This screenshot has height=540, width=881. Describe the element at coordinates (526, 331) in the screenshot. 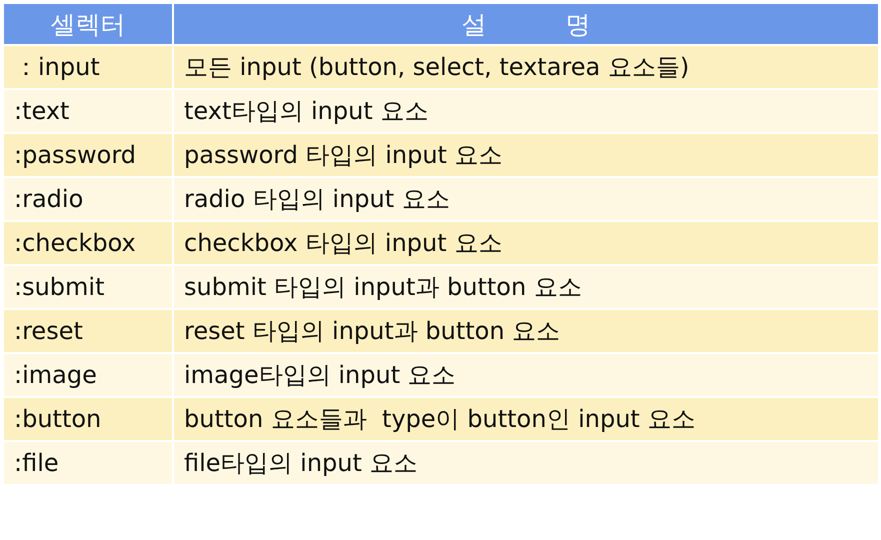

I see `table-cell: reset 타입의 input과 button 요소` at that location.